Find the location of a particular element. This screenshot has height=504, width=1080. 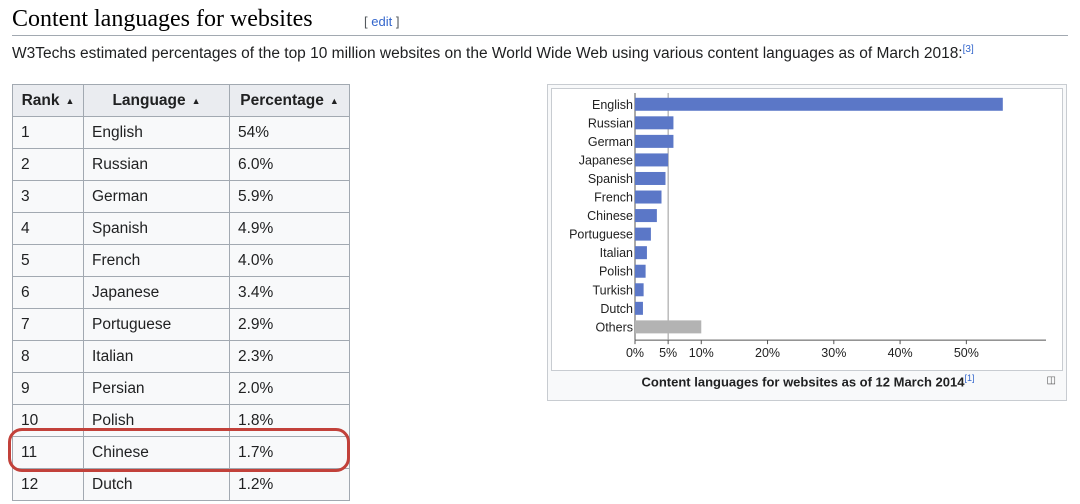

category-label: German is located at coordinates (610, 142).